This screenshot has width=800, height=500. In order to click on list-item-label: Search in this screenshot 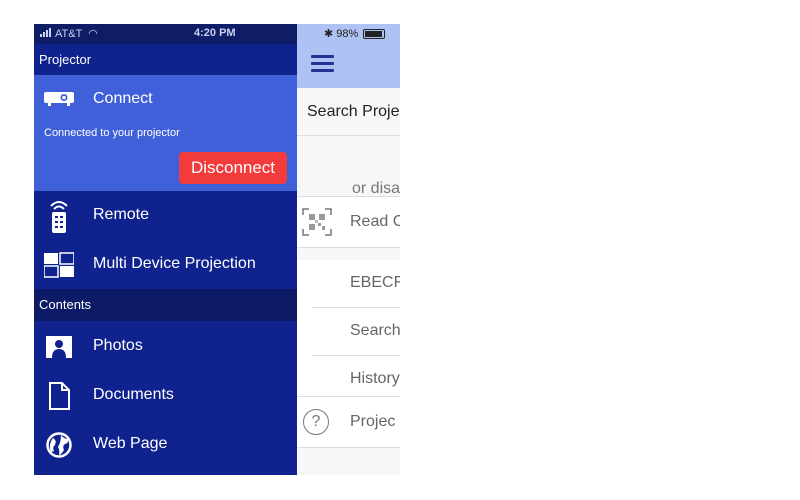, I will do `click(375, 330)`.